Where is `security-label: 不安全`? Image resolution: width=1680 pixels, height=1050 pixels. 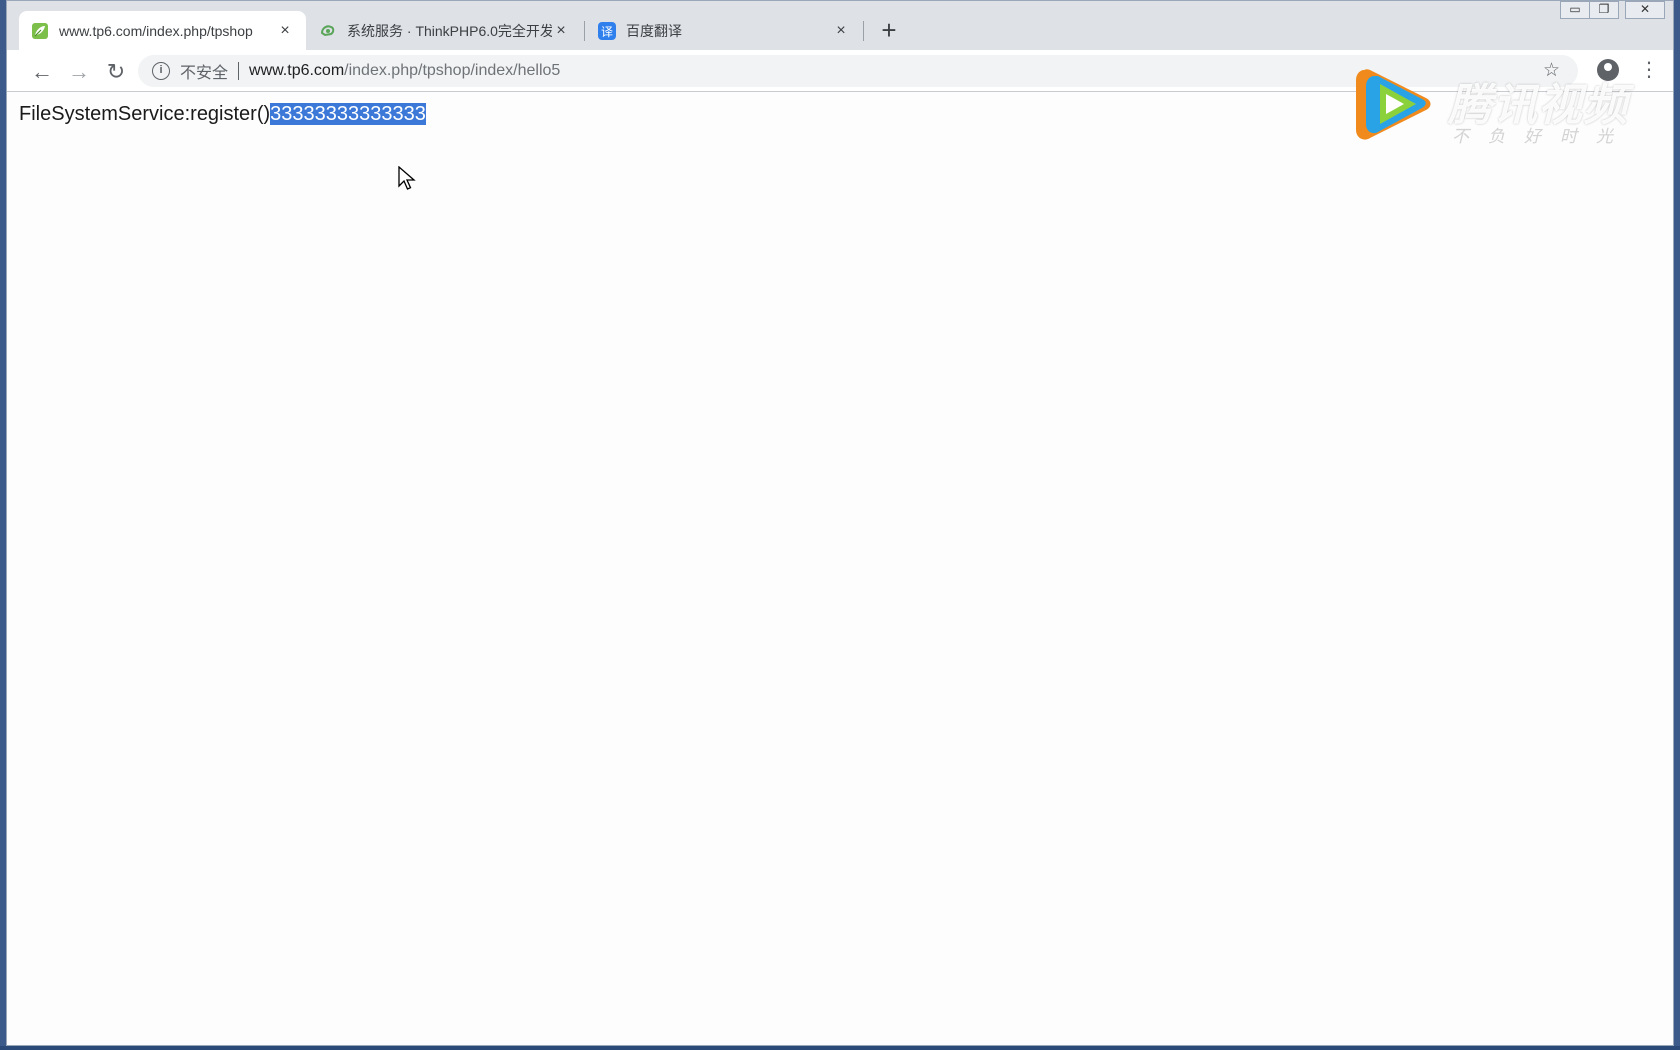
security-label: 不安全 is located at coordinates (204, 71).